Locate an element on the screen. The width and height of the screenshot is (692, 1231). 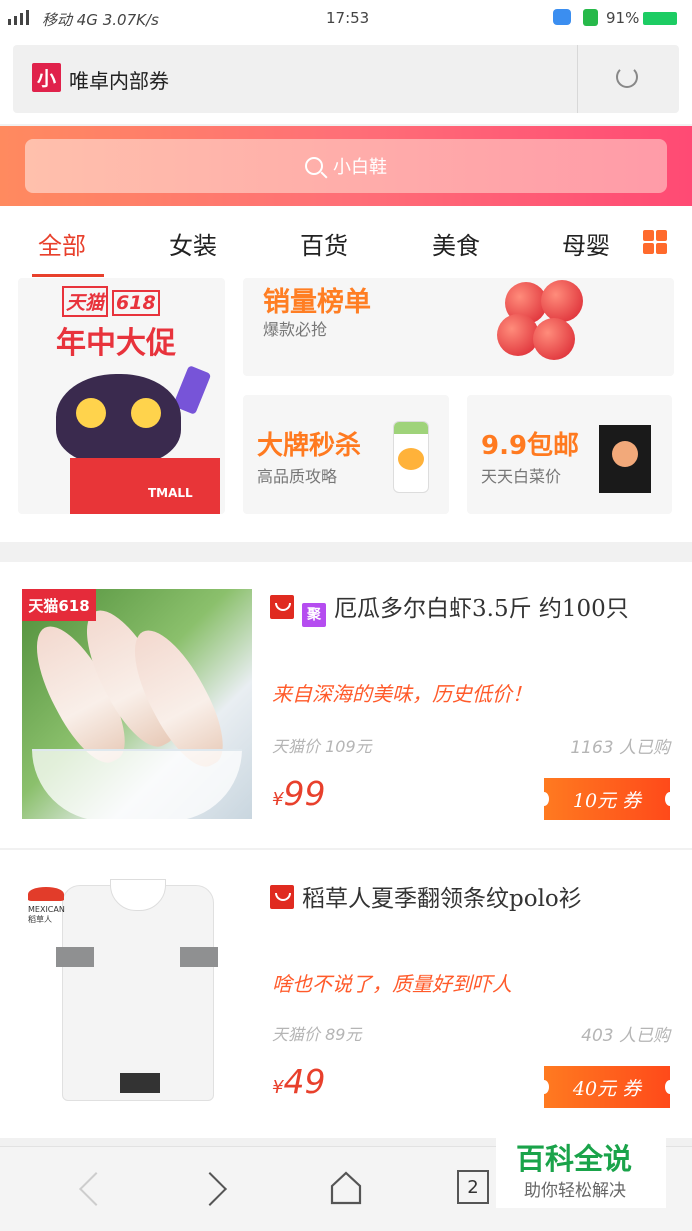
refresh-icon is located at coordinates (627, 77).